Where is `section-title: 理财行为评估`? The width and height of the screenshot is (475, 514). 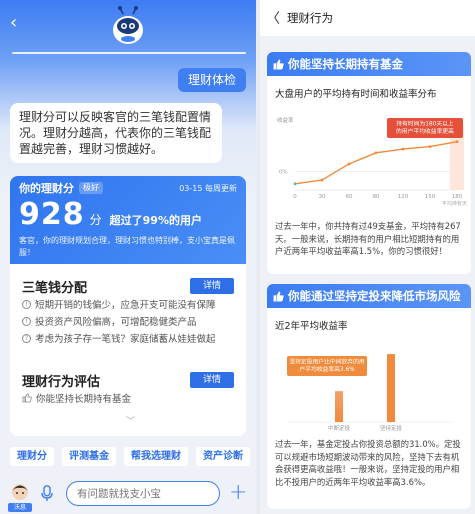 section-title: 理财行为评估 is located at coordinates (61, 382).